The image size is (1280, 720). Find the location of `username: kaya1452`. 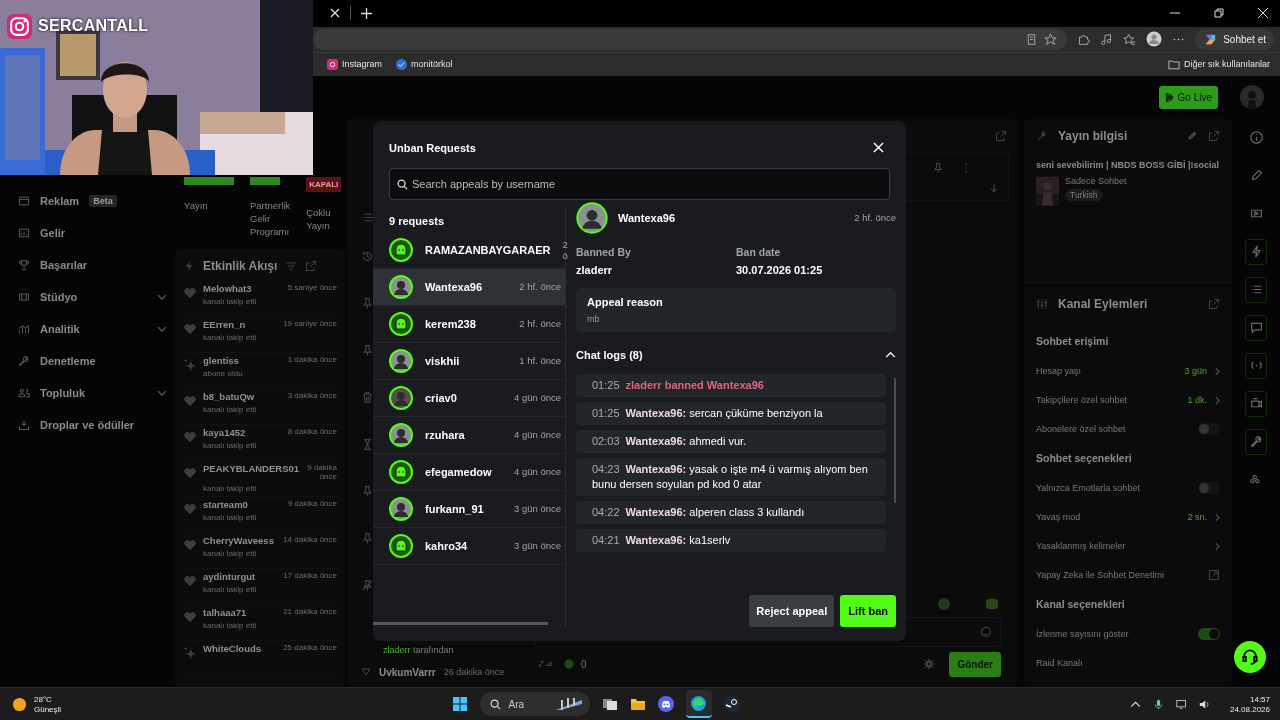

username: kaya1452 is located at coordinates (224, 432).